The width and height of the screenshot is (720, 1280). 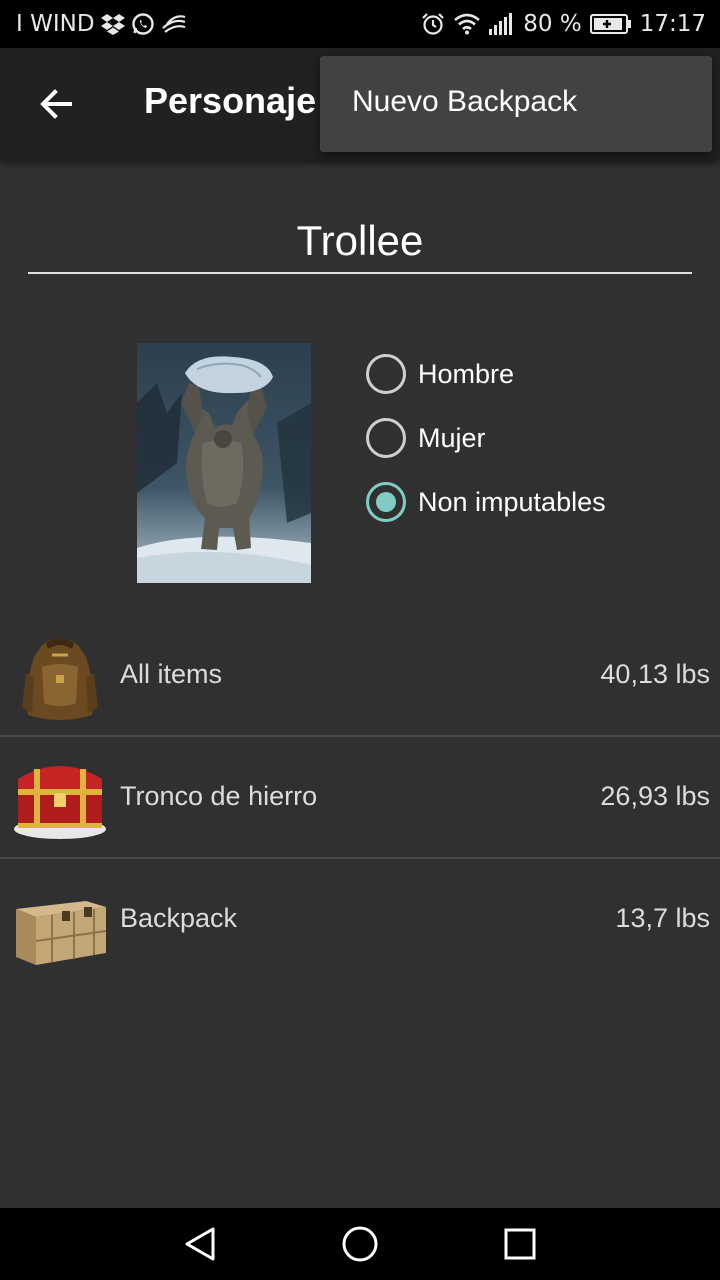 What do you see at coordinates (360, 242) in the screenshot?
I see `character-name-field: Trollee` at bounding box center [360, 242].